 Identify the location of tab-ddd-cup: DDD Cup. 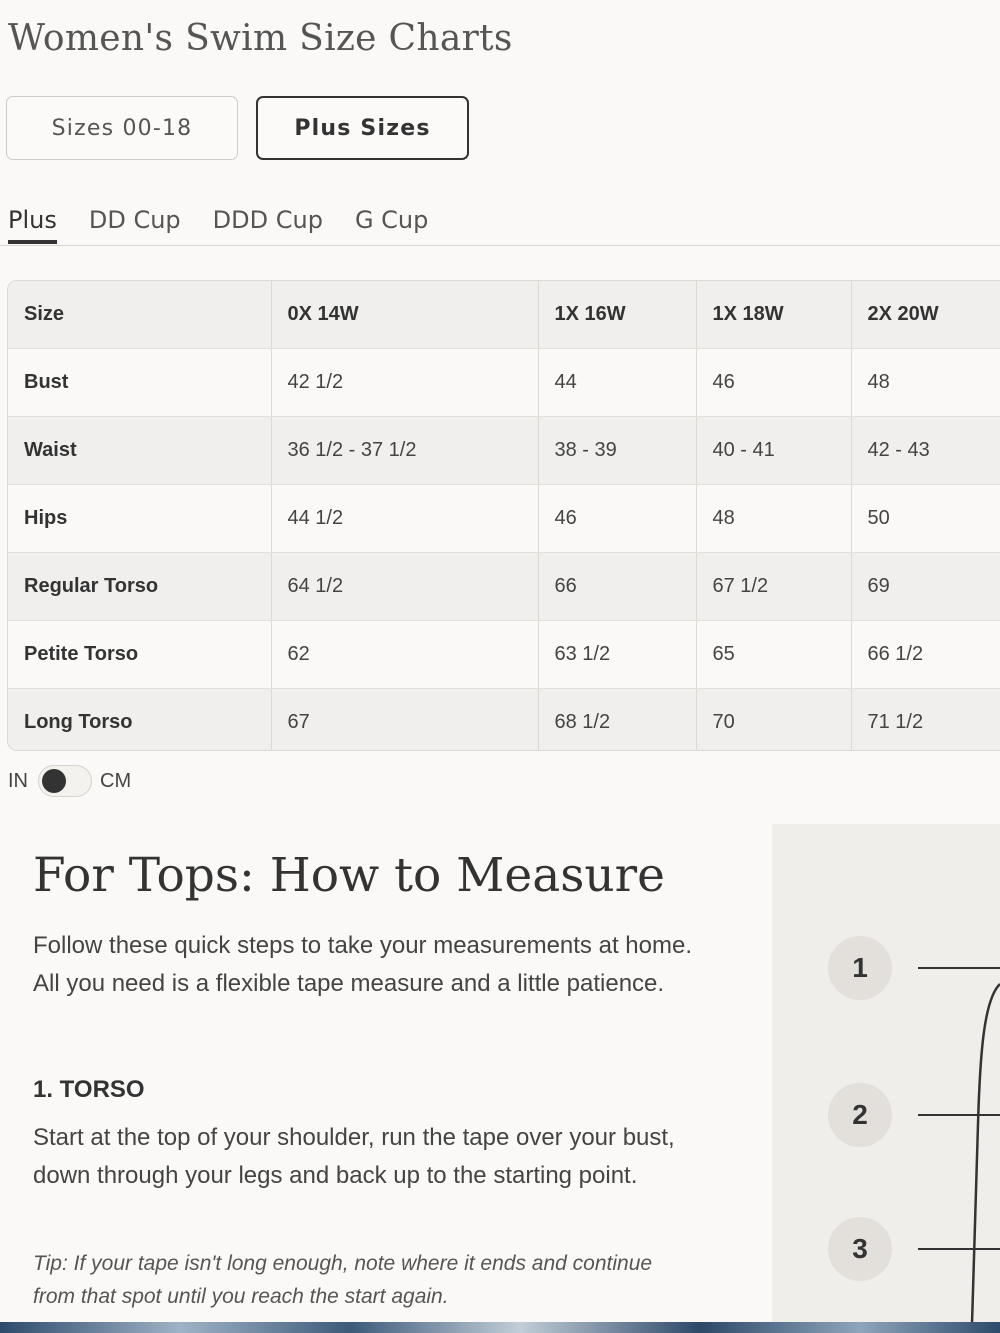
(268, 225).